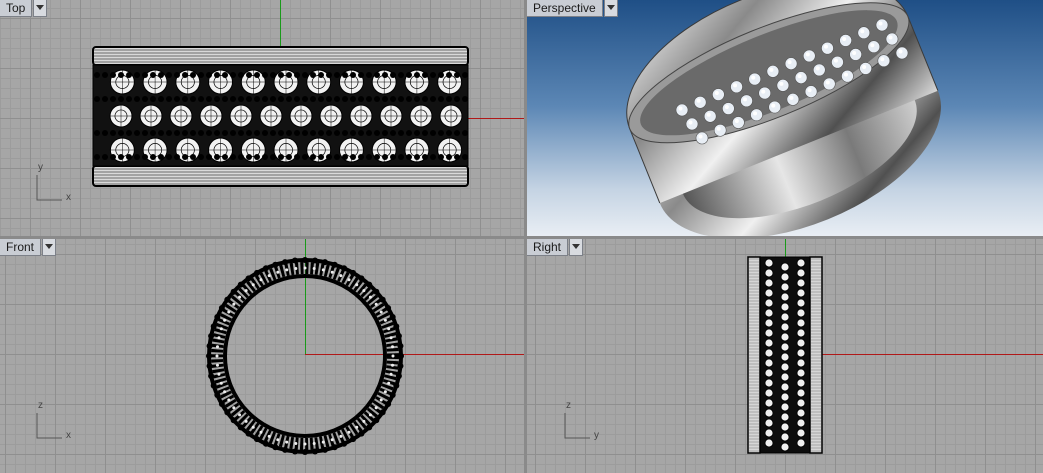 The image size is (1043, 473). I want to click on viewport-label-right: Right, so click(555, 247).